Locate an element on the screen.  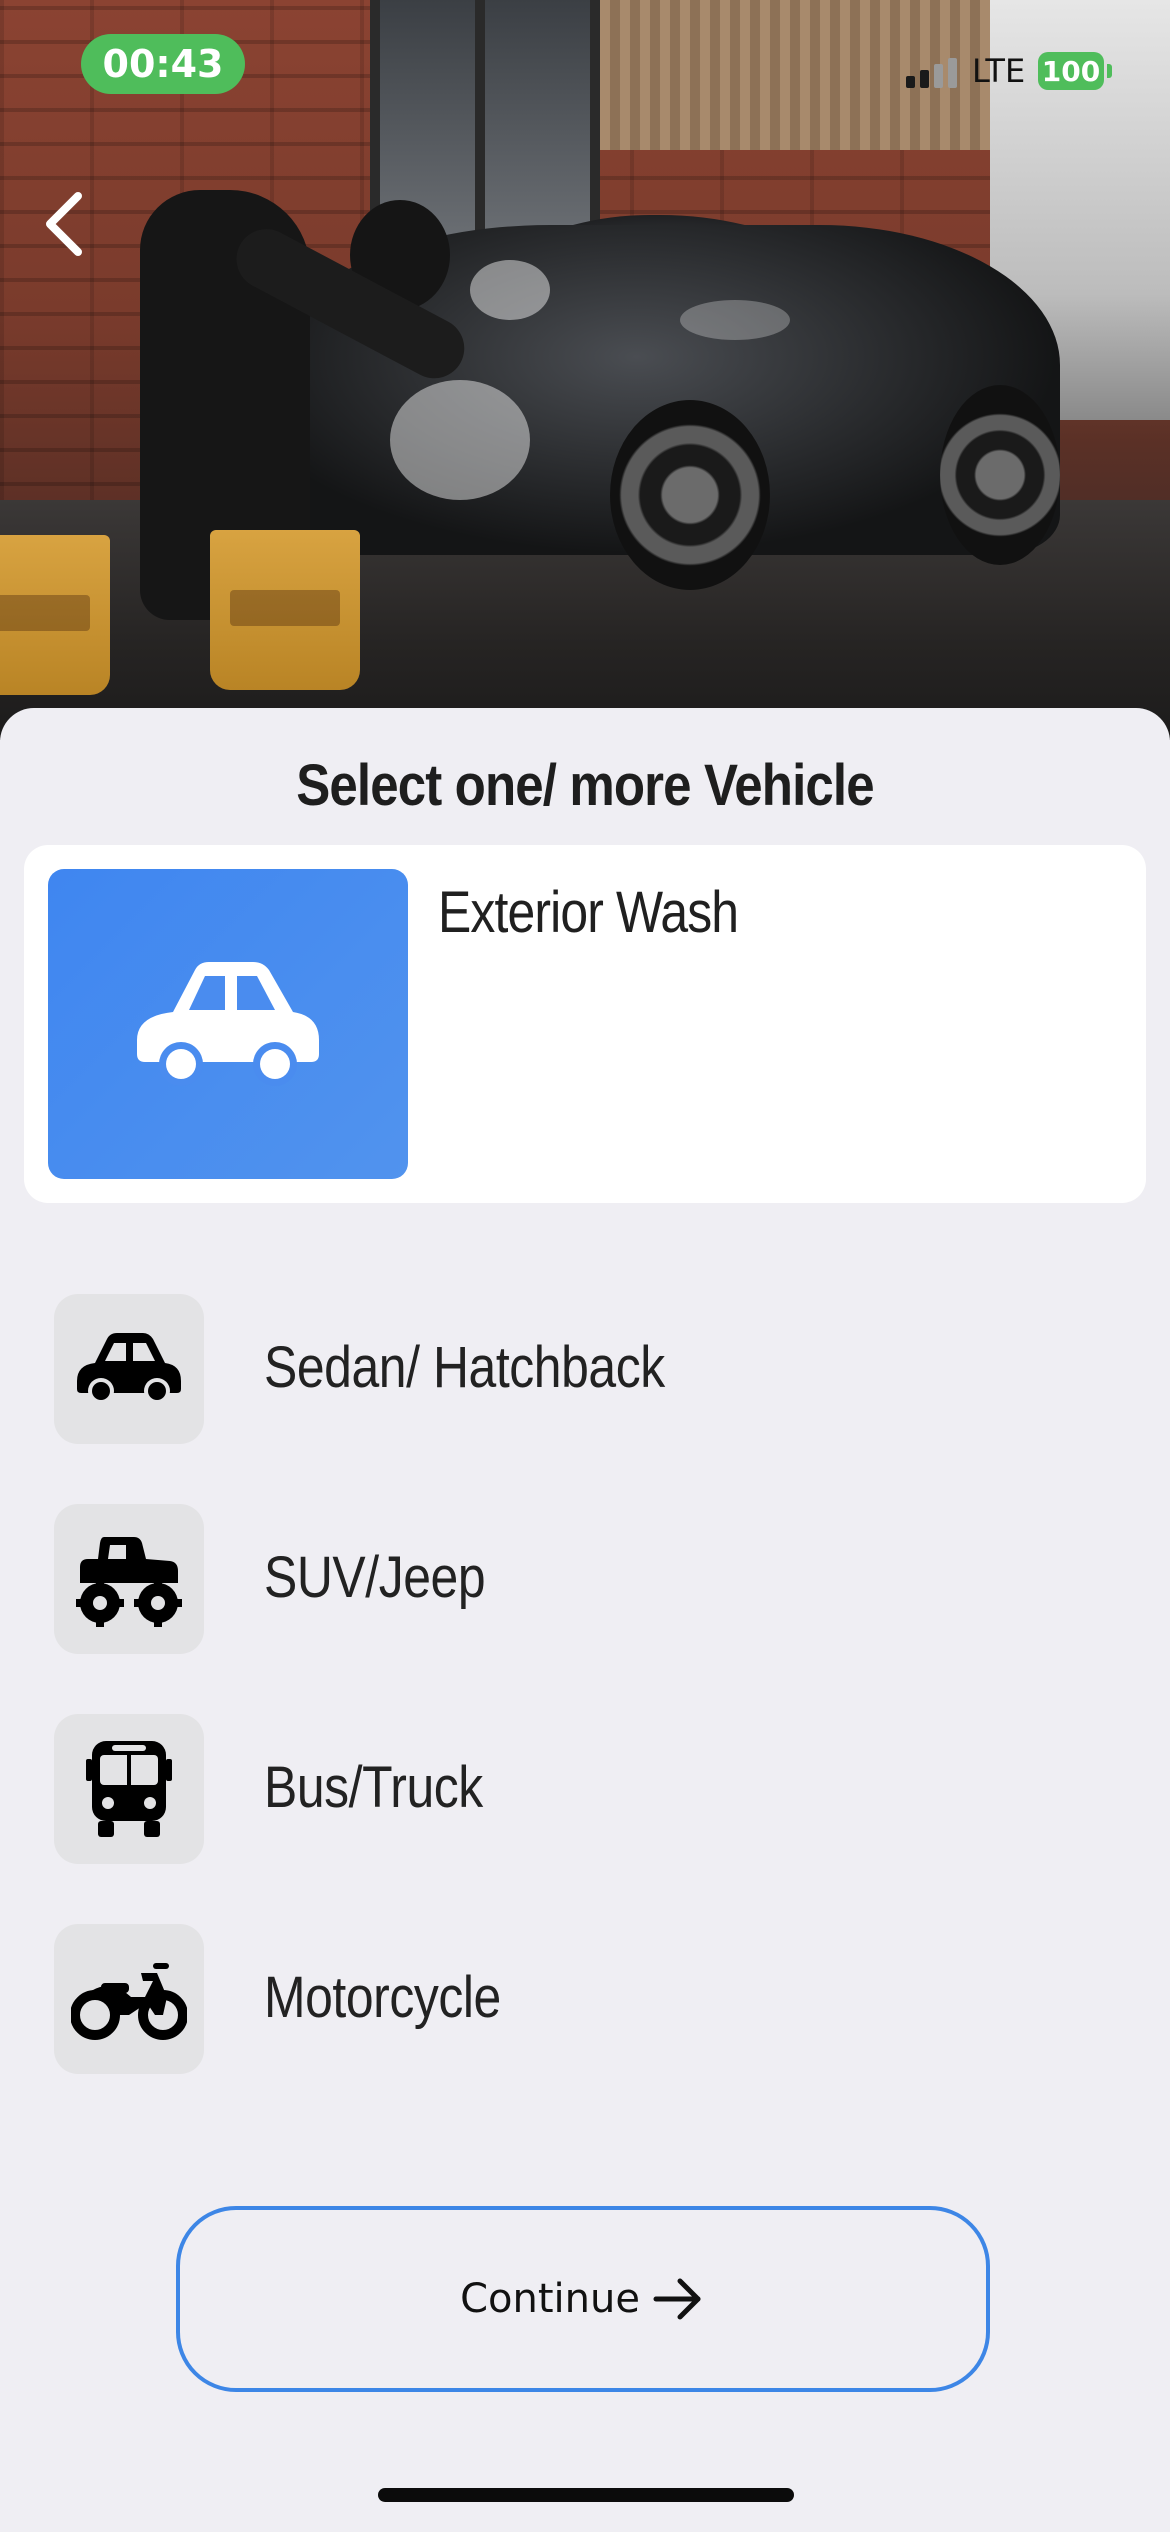
home-indicator is located at coordinates (586, 2495).